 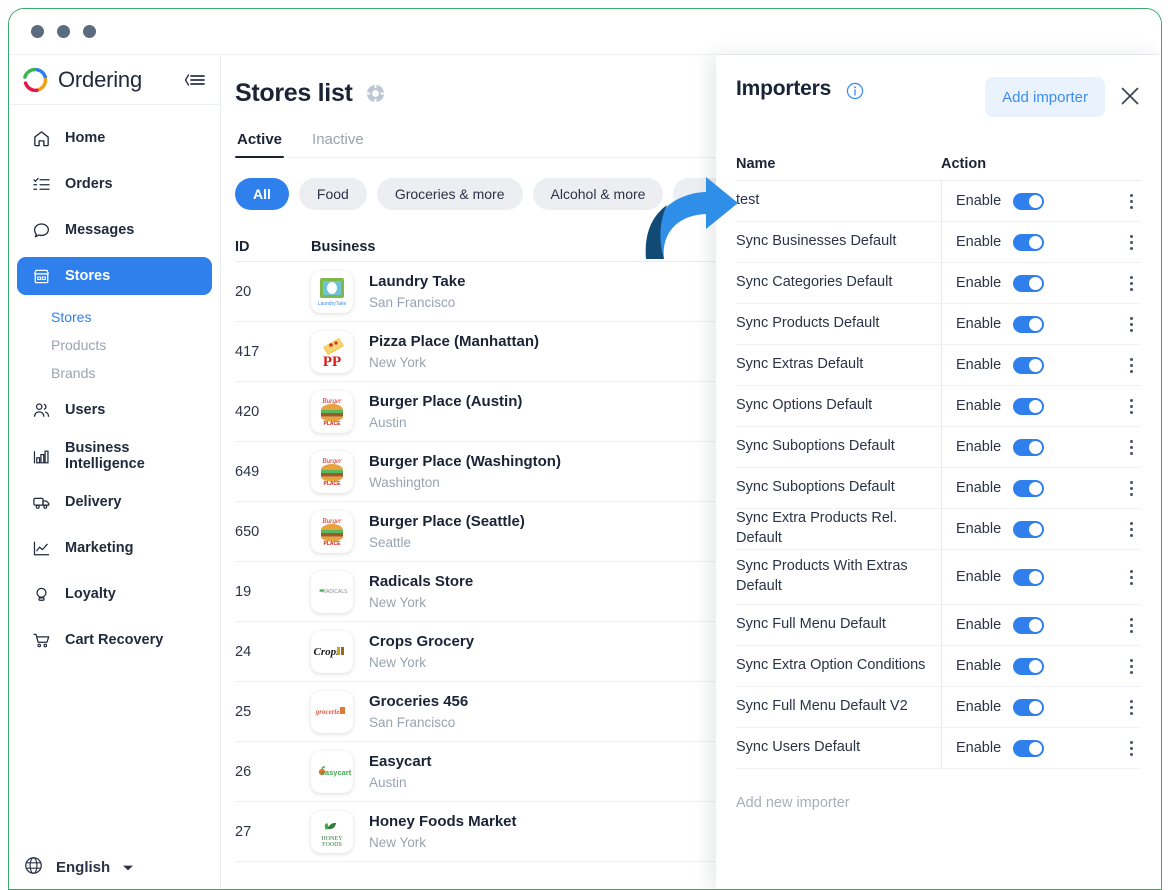 I want to click on lifebuoy-icon, so click(x=375, y=93).